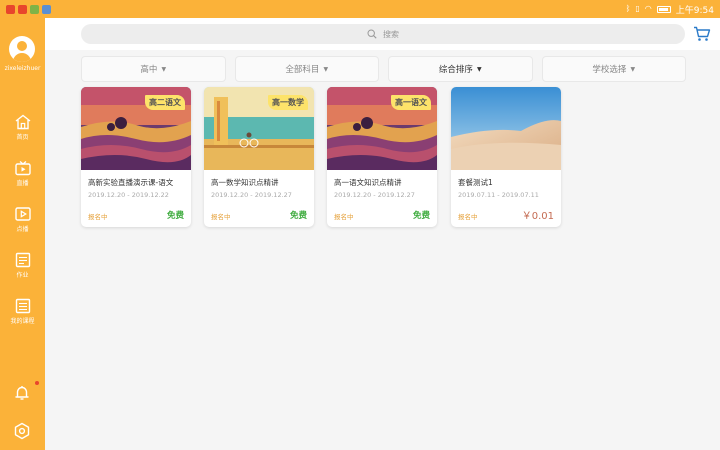  I want to click on filter-grade-dropdown: 高中 ▼, so click(153, 69).